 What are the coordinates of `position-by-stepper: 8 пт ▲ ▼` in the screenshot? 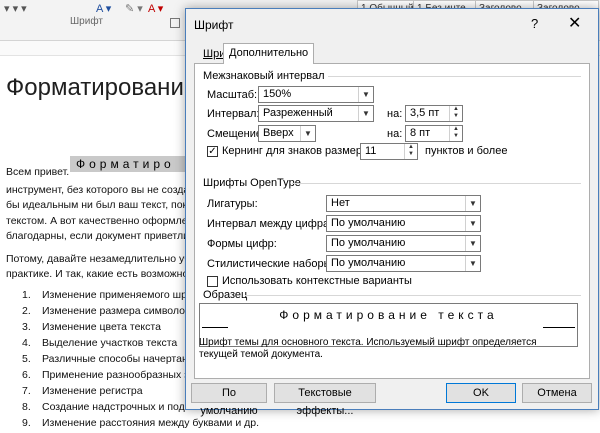 It's located at (434, 133).